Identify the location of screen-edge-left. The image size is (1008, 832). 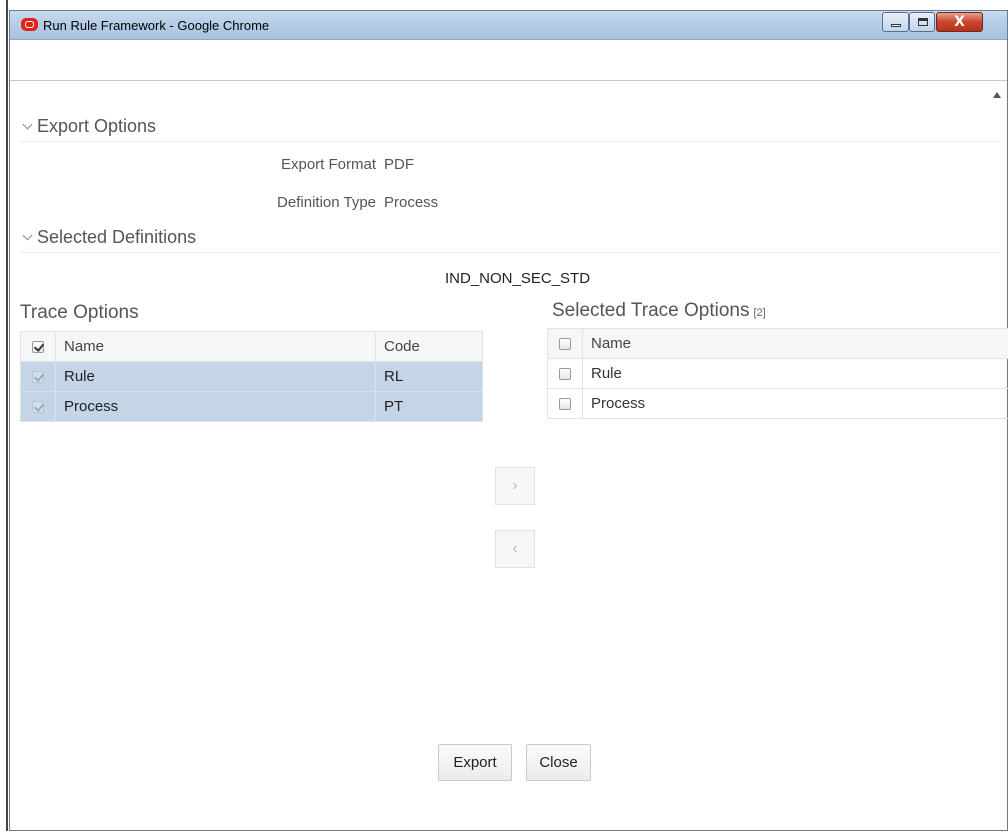
(4, 415).